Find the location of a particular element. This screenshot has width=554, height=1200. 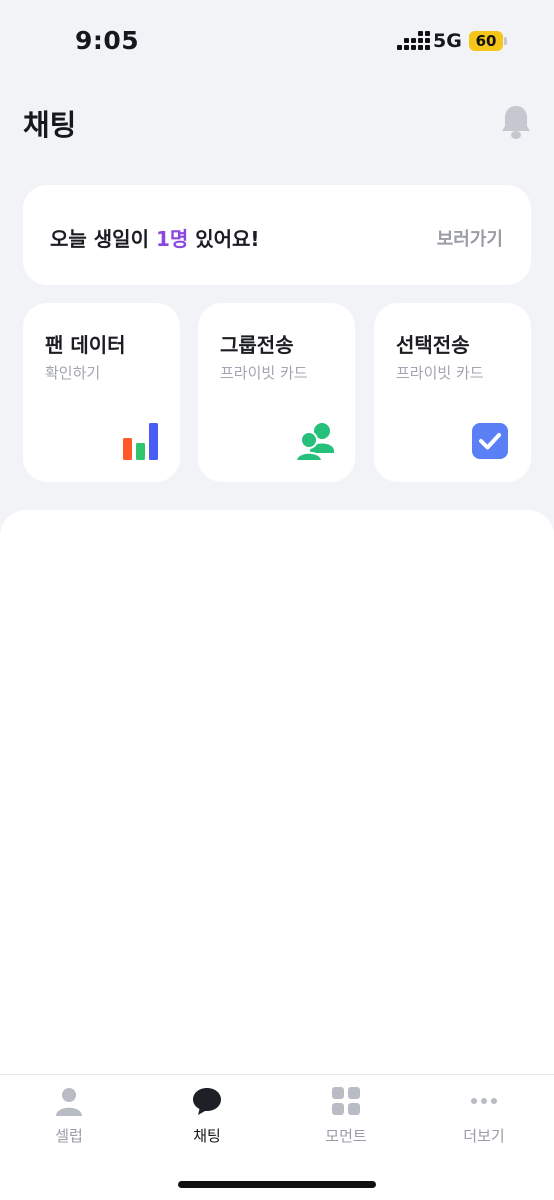

page-title: 채팅 is located at coordinates (50, 125).